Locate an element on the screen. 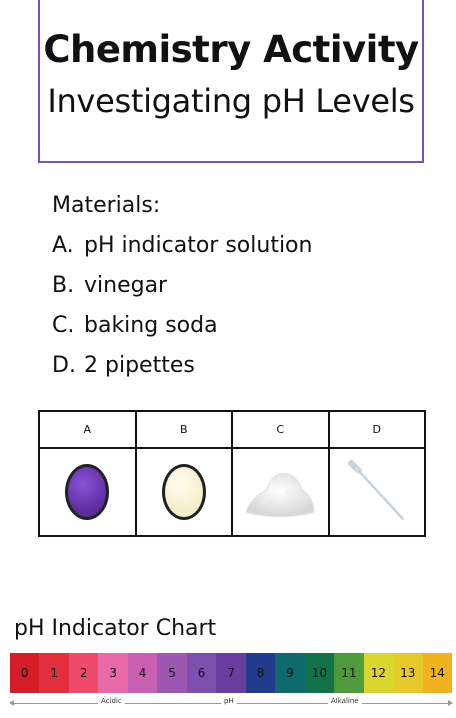 The height and width of the screenshot is (718, 456). ph-scale-cell-8: 8 is located at coordinates (260, 673).